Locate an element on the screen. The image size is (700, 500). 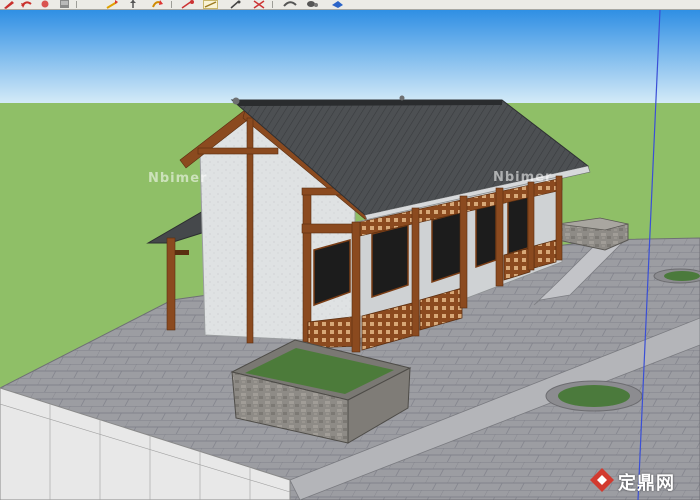
site-logo: 定鼎网 is located at coordinates (643, 481).